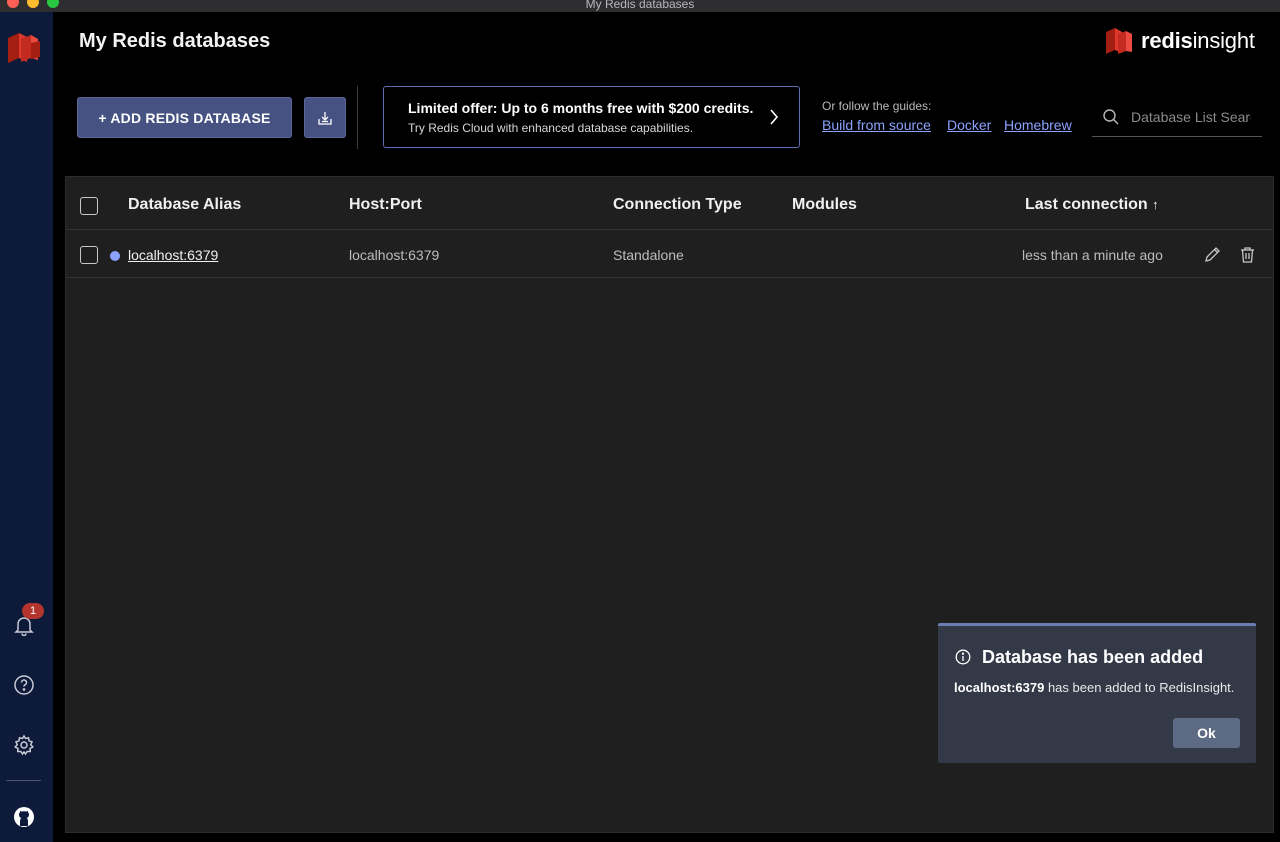 This screenshot has height=842, width=1280. What do you see at coordinates (173, 255) in the screenshot?
I see `database-alias-link: localhost:6379` at bounding box center [173, 255].